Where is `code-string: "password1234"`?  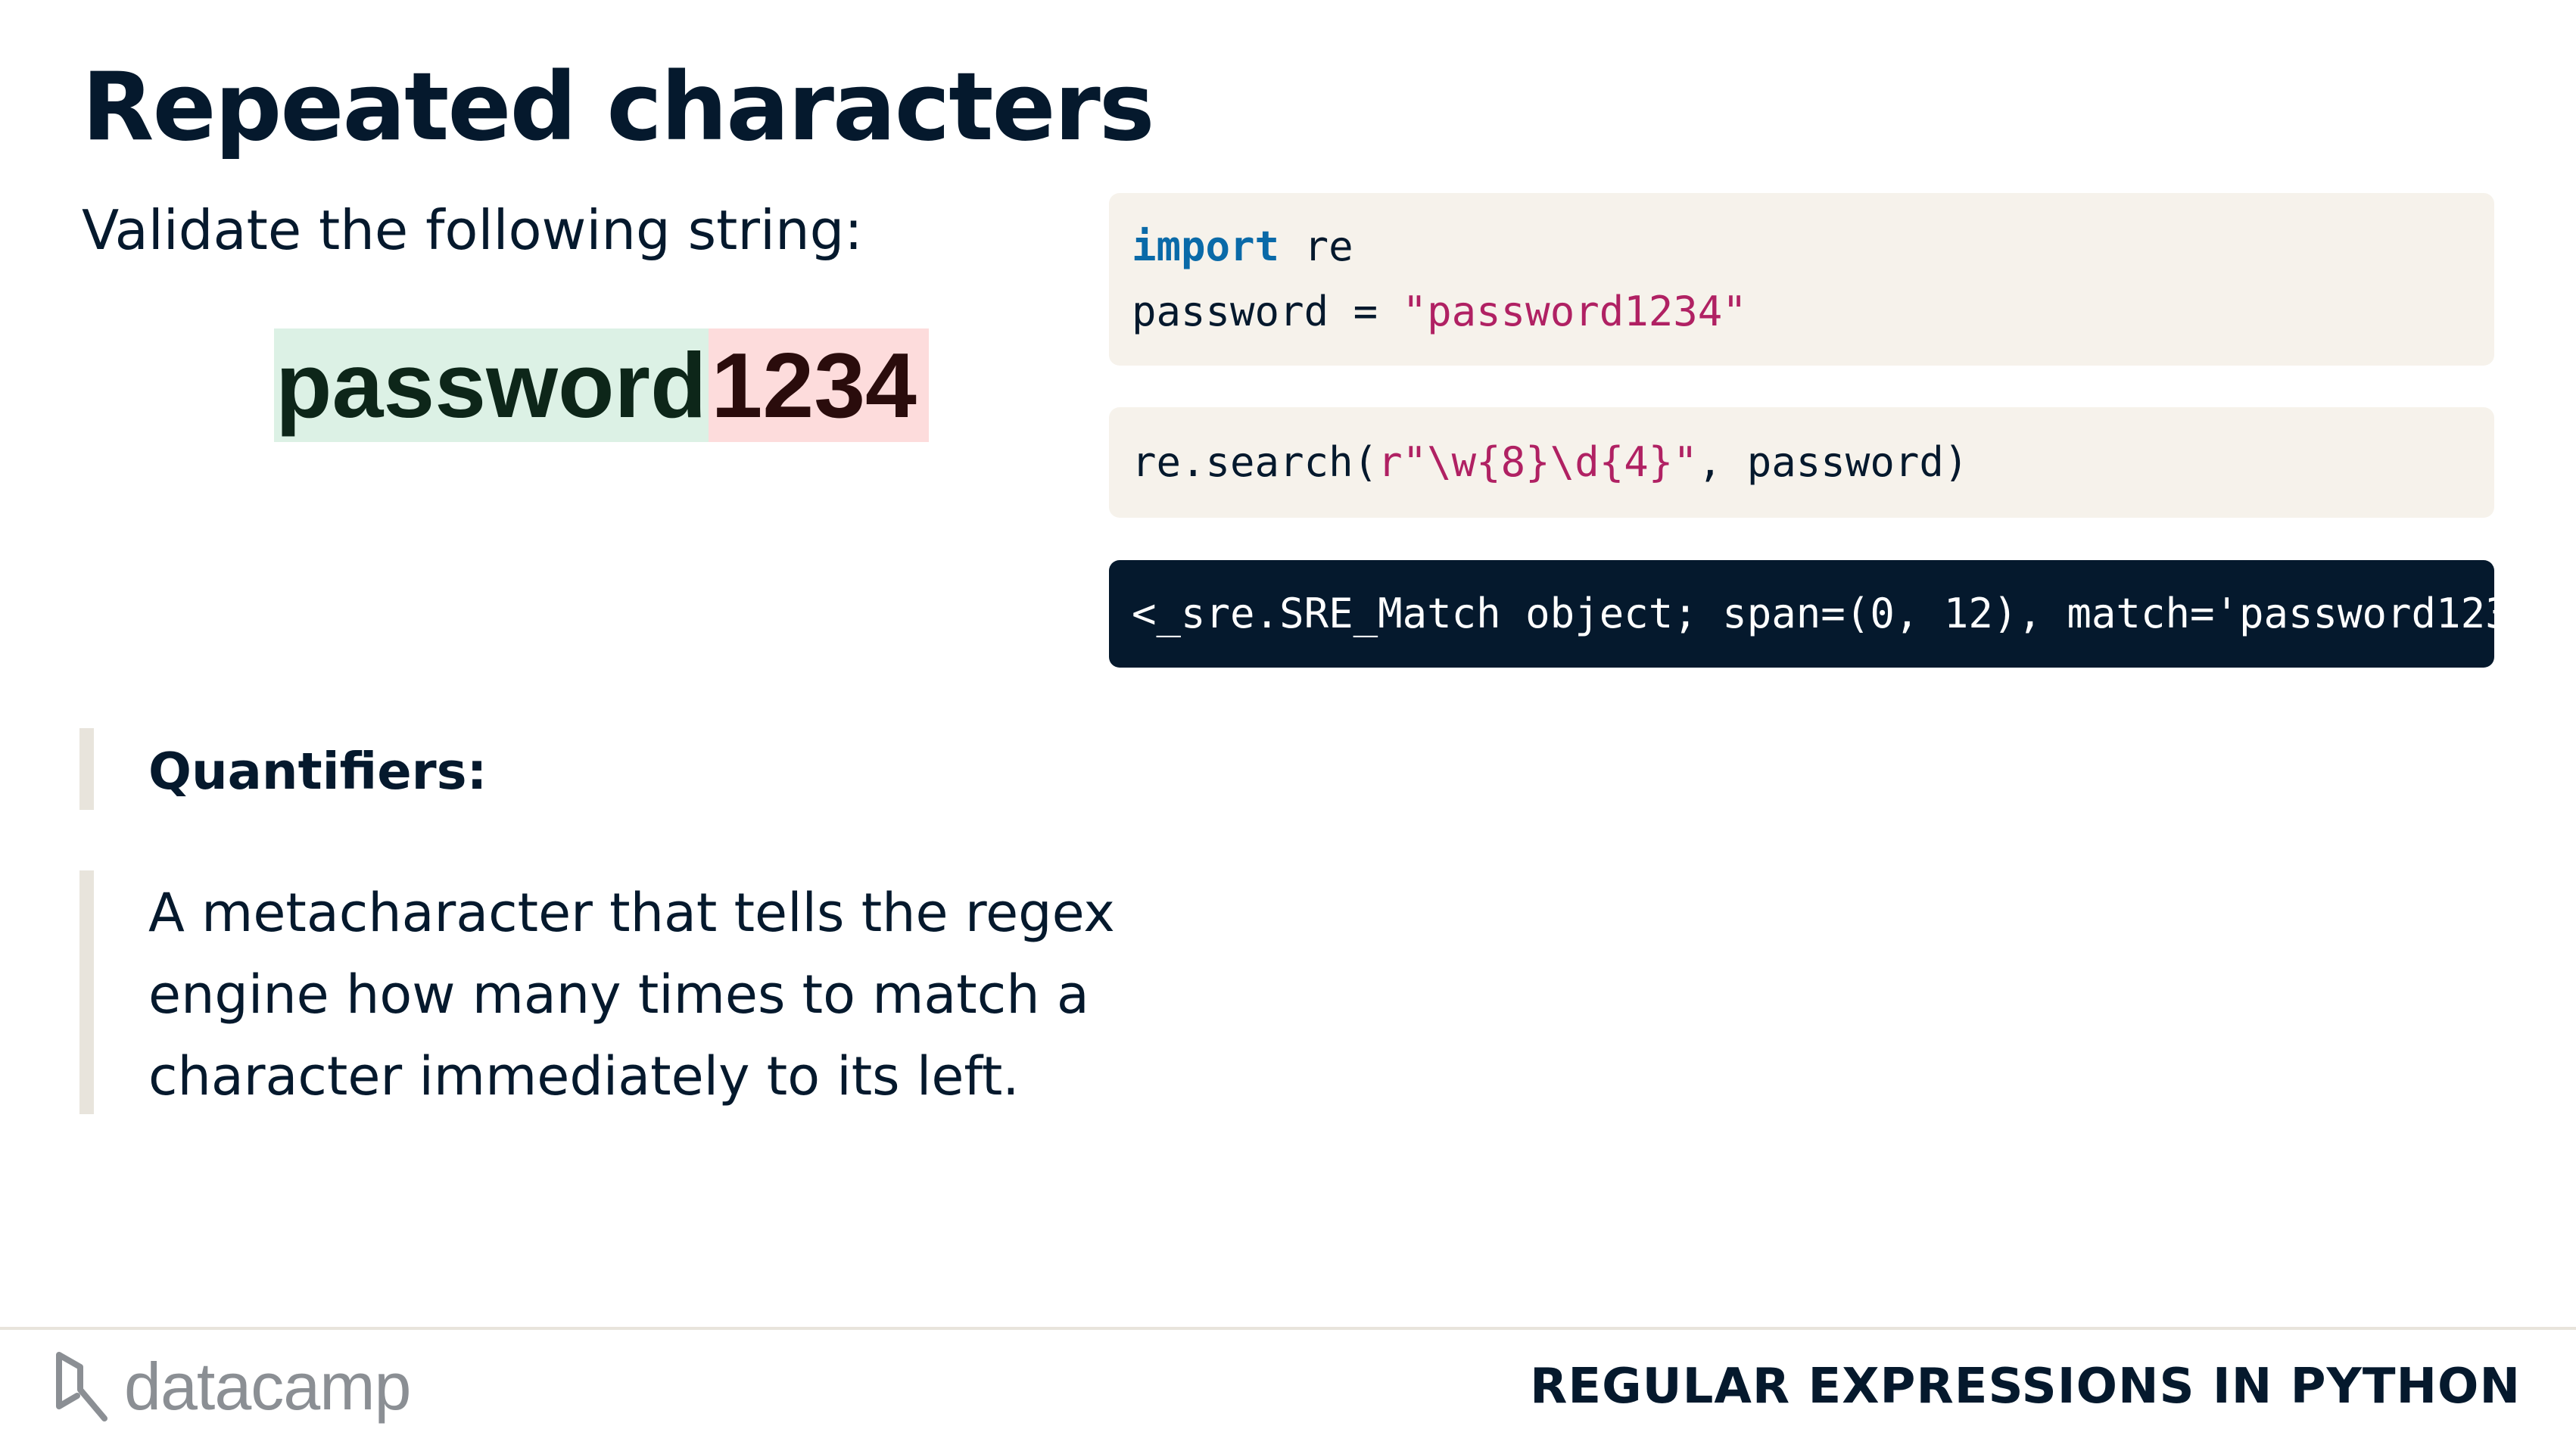 code-string: "password1234" is located at coordinates (1574, 311).